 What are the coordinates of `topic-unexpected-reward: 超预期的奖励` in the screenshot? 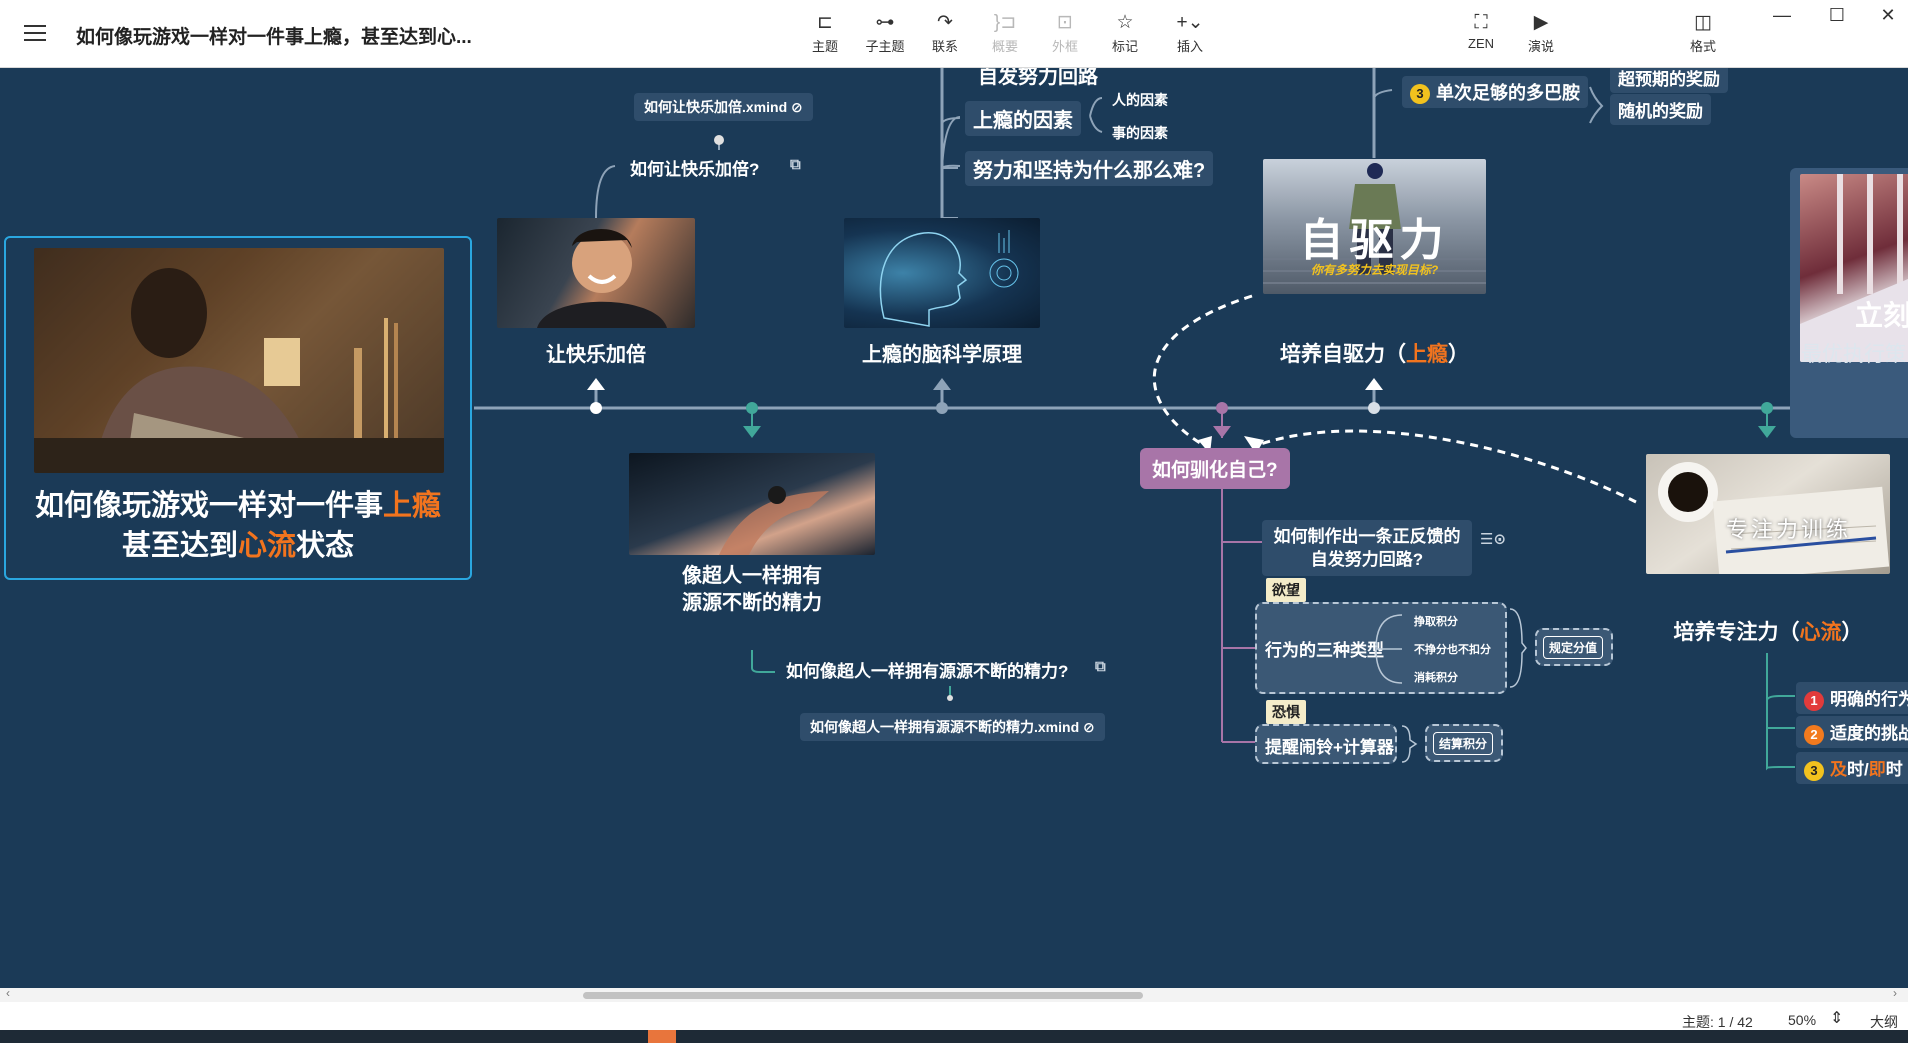 It's located at (1669, 80).